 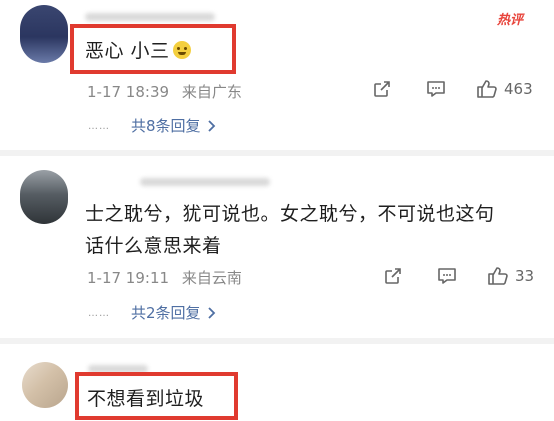 What do you see at coordinates (146, 399) in the screenshot?
I see `comment-text: 不想看到垃圾` at bounding box center [146, 399].